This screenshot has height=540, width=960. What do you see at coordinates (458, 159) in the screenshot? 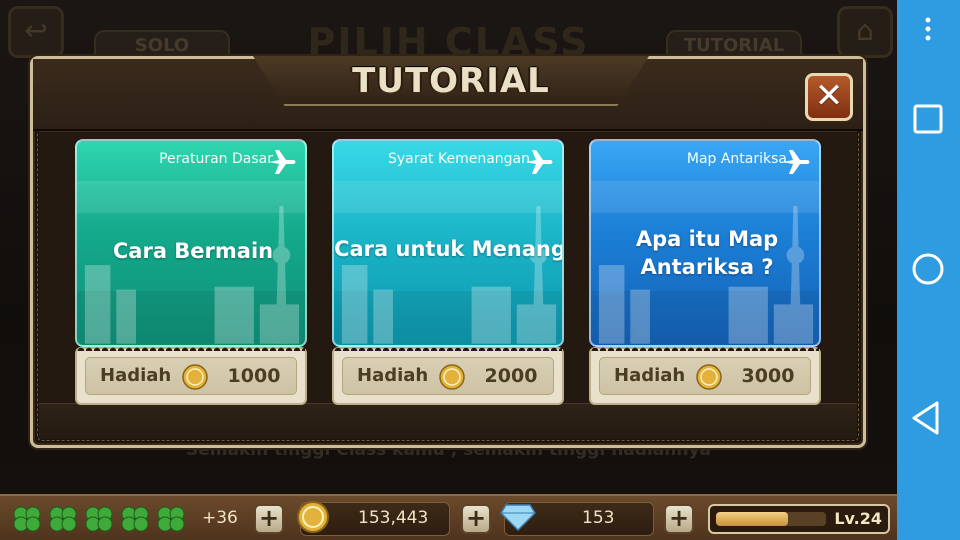
I see `card-subtitle: Syarat Kemenangan` at bounding box center [458, 159].